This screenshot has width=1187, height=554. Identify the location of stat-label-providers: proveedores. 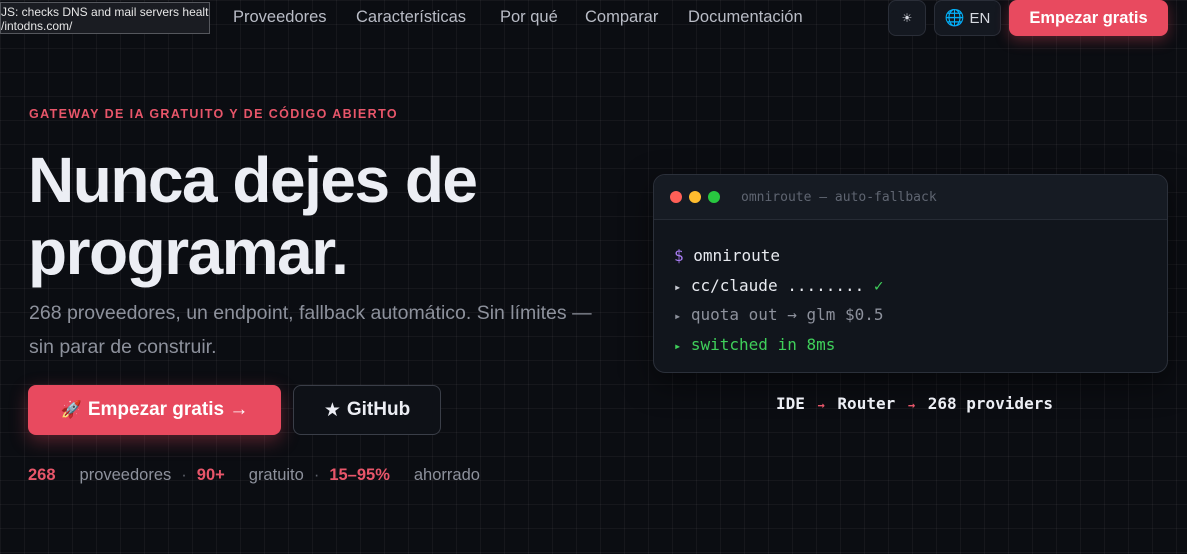
(125, 475).